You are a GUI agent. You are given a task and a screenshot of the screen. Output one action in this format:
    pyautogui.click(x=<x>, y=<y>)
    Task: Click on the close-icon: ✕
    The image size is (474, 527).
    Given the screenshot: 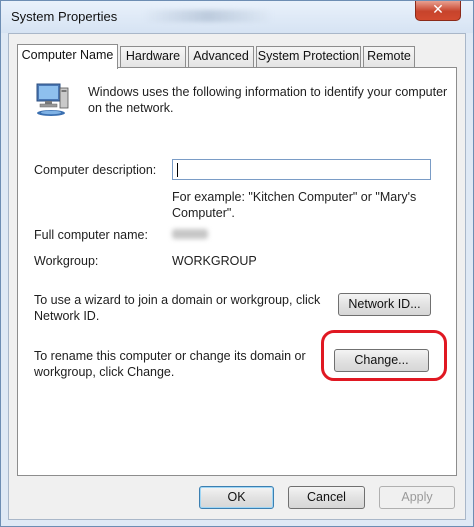 What is the action you would take?
    pyautogui.click(x=438, y=10)
    